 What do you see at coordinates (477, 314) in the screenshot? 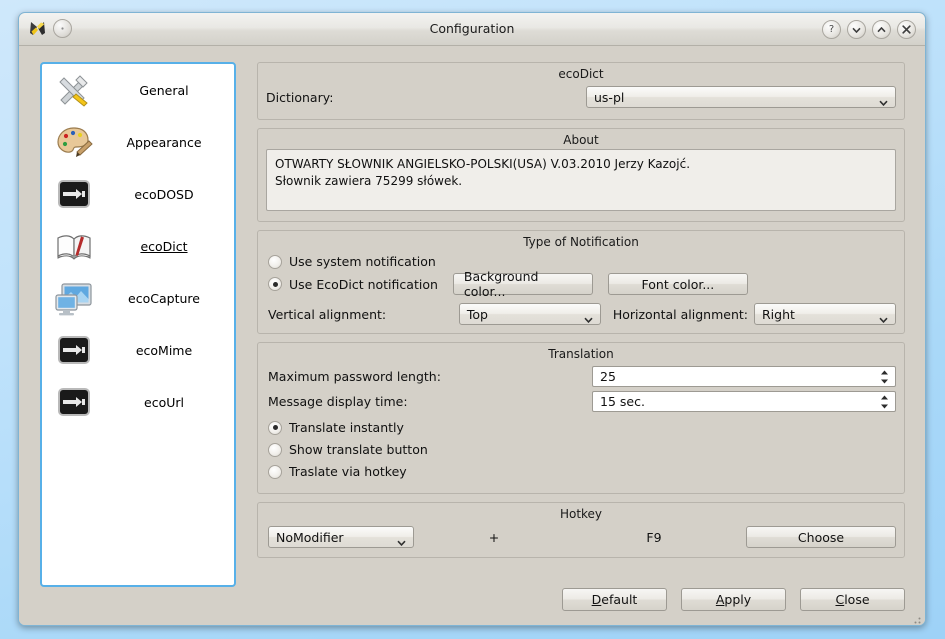
I see `vertical-alignment-value: Top` at bounding box center [477, 314].